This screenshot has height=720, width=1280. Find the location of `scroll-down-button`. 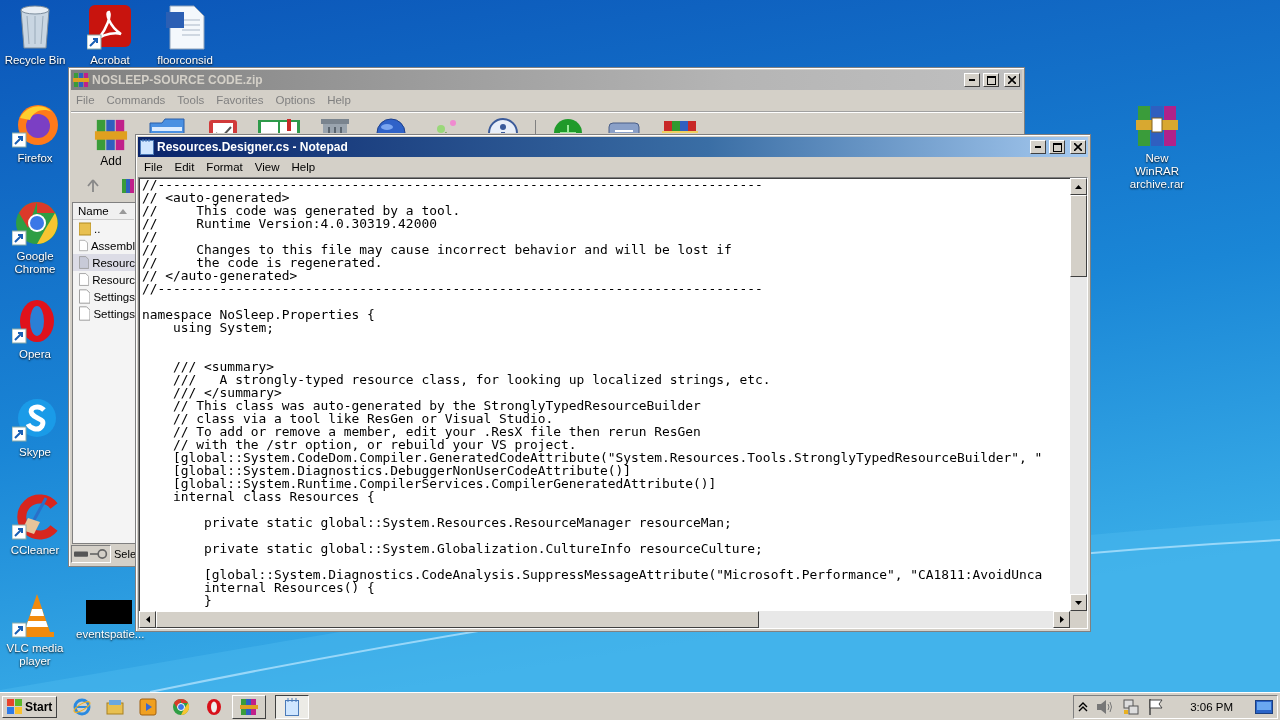

scroll-down-button is located at coordinates (1078, 602).